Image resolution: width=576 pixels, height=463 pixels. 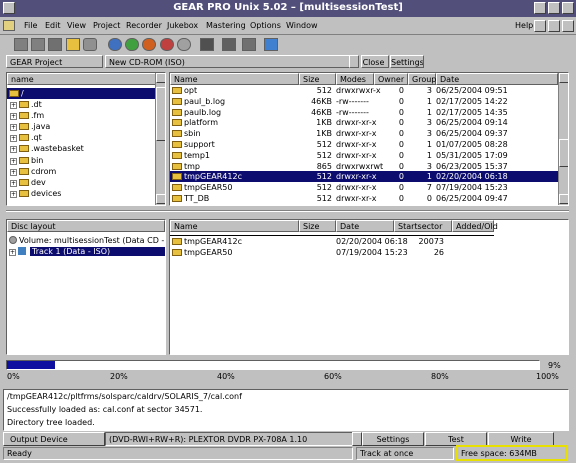 What do you see at coordinates (497, 79) in the screenshot?
I see `col-date: Date` at bounding box center [497, 79].